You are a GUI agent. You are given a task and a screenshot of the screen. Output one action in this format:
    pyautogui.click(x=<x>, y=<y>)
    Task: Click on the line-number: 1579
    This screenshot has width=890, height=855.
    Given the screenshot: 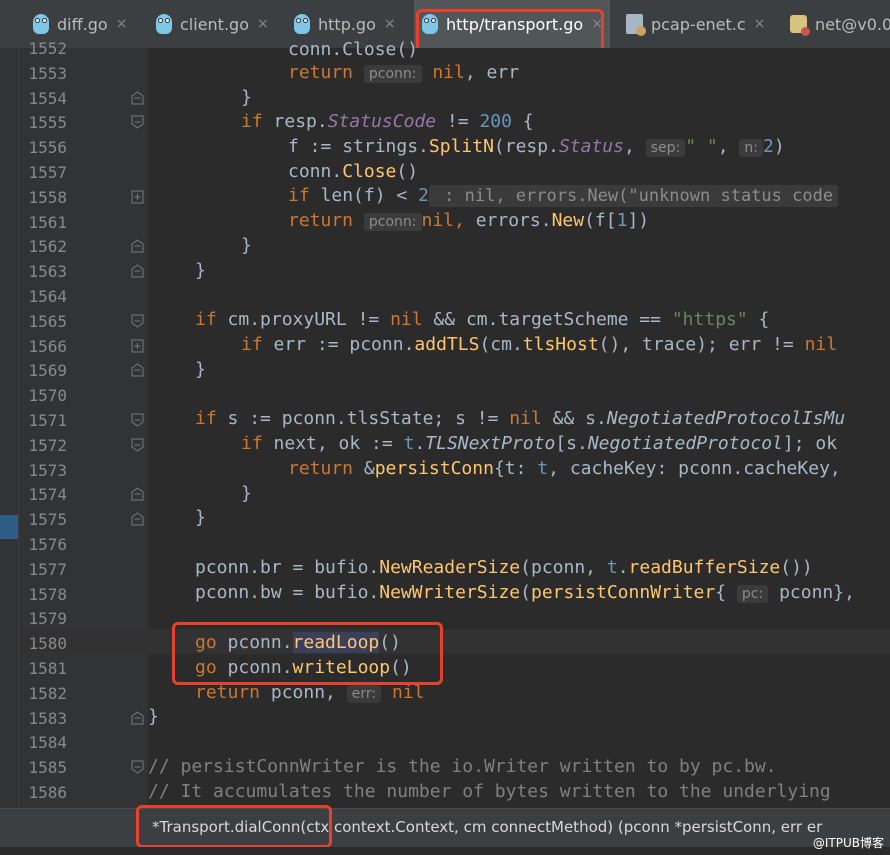 What is the action you would take?
    pyautogui.click(x=47, y=619)
    